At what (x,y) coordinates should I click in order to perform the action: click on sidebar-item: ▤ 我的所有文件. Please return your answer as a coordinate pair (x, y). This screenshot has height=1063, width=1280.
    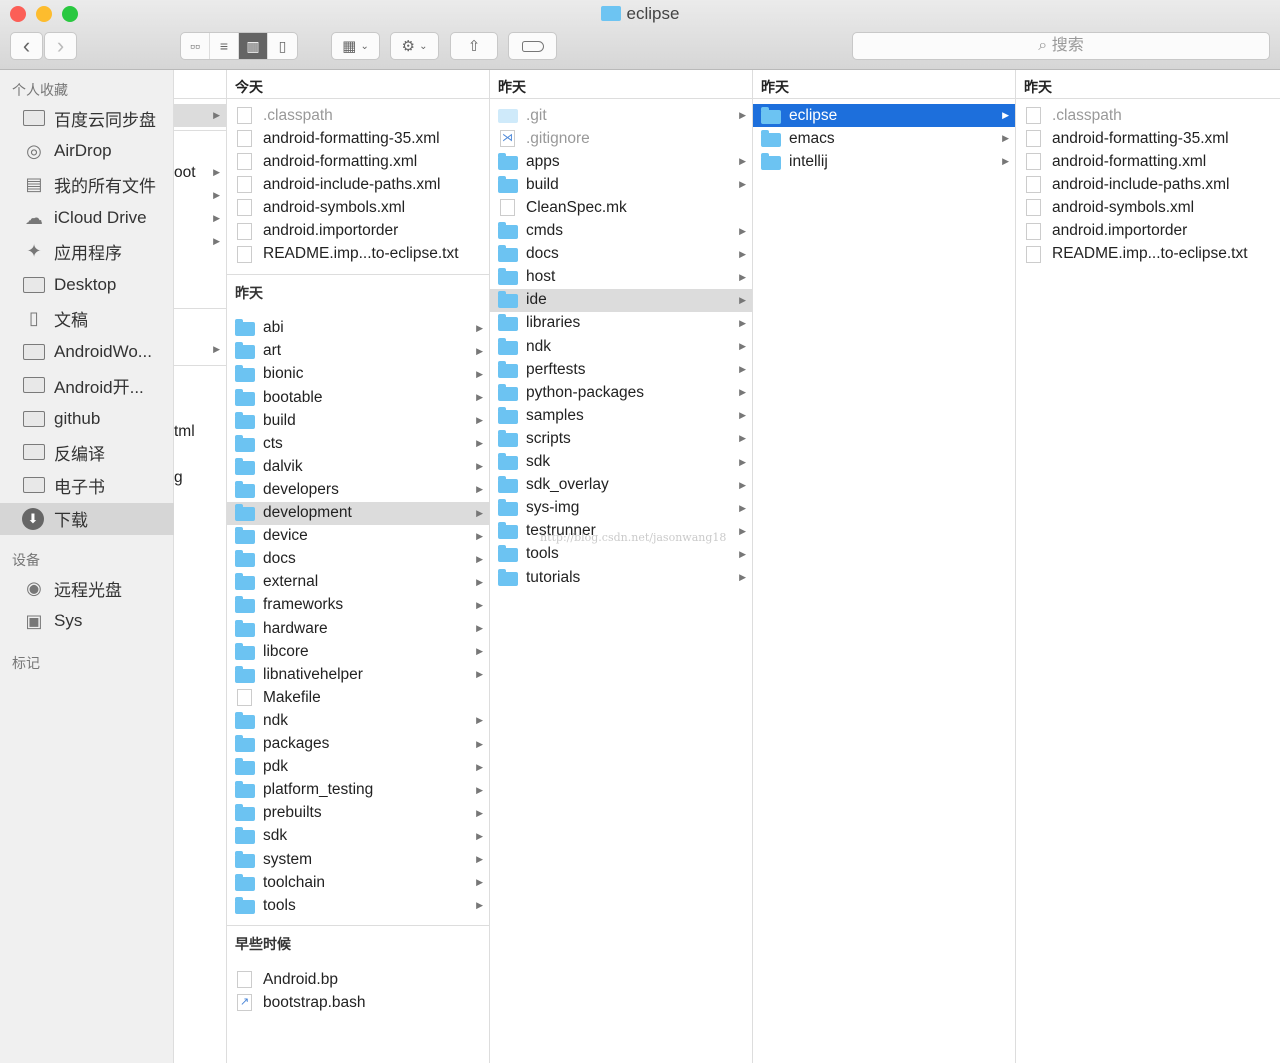
    Looking at the image, I should click on (87, 185).